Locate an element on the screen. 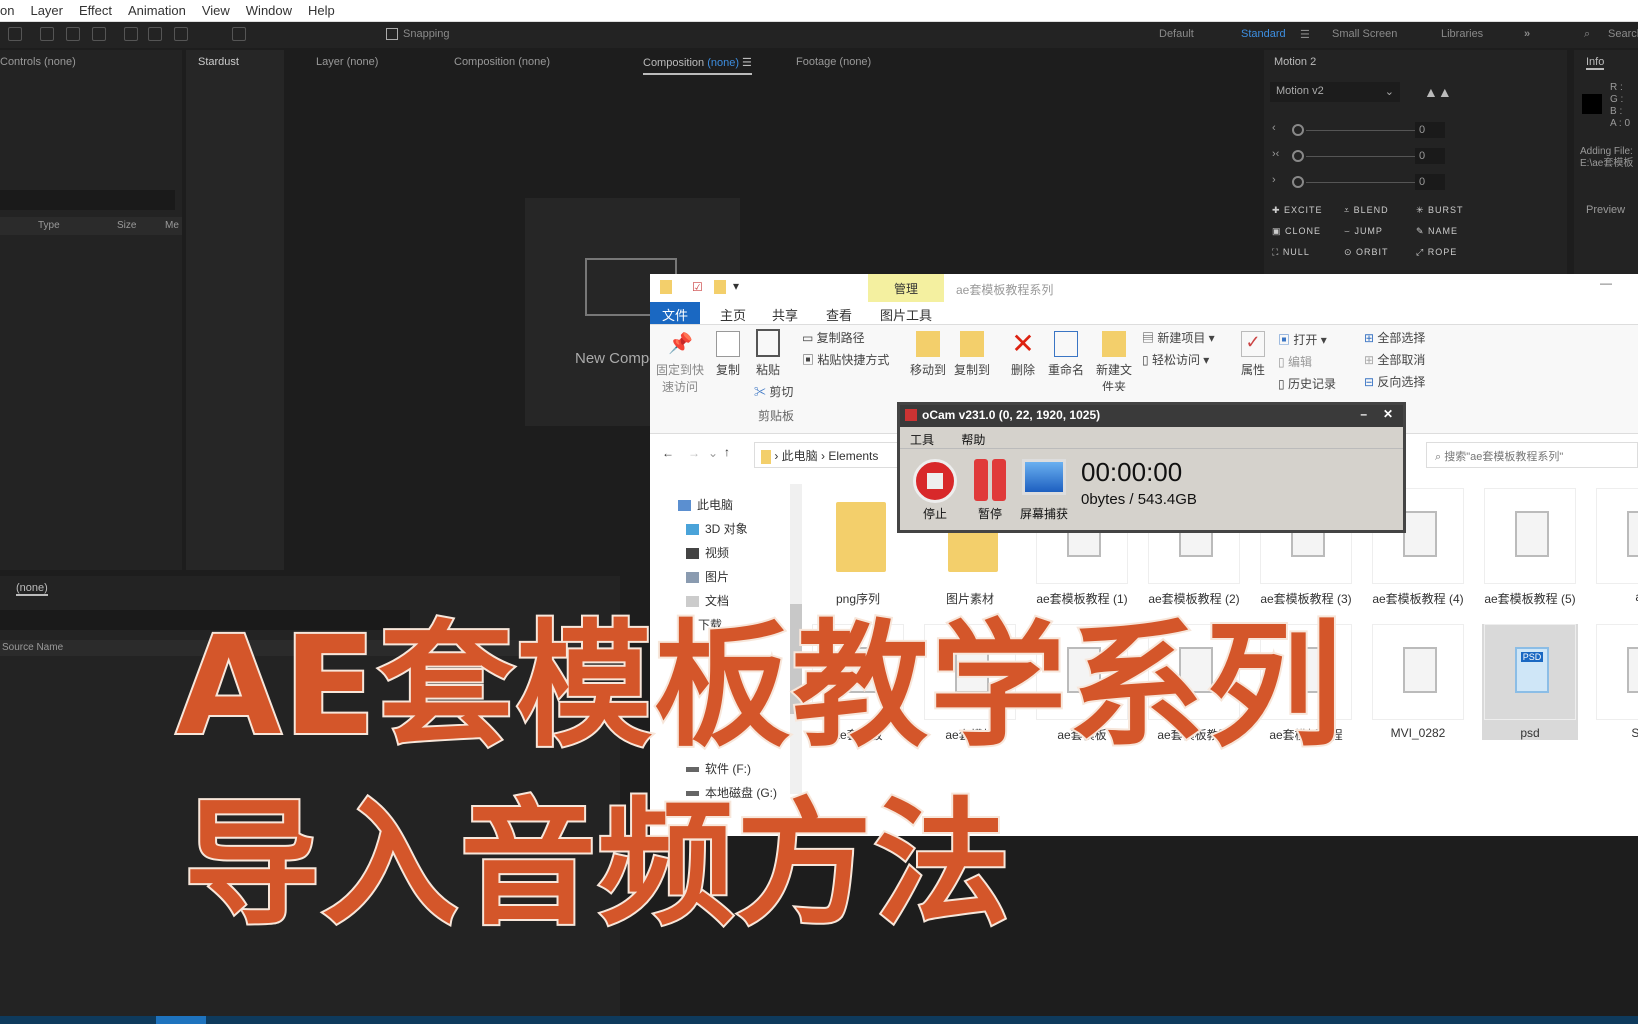 This screenshot has width=1638, height=1024. minimize-button: — is located at coordinates (1606, 283).